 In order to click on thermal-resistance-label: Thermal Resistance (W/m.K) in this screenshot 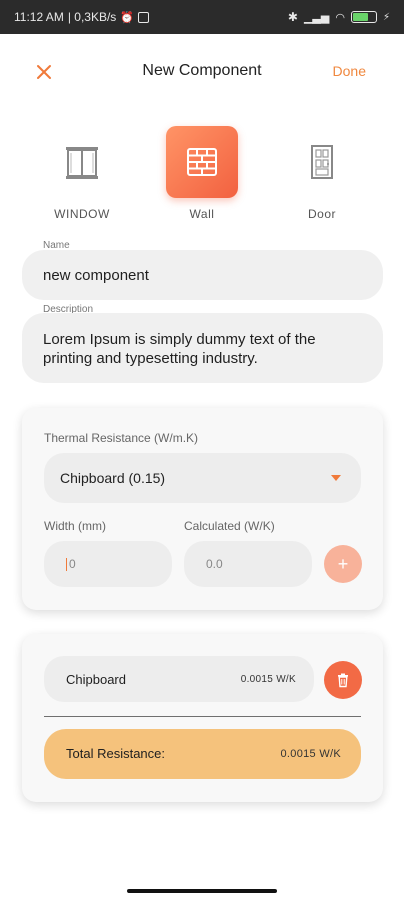, I will do `click(121, 438)`.